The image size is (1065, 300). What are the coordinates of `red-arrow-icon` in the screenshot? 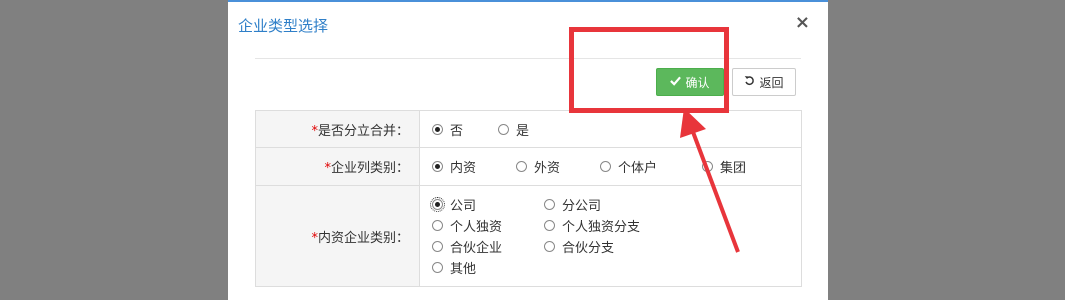 It's located at (710, 180).